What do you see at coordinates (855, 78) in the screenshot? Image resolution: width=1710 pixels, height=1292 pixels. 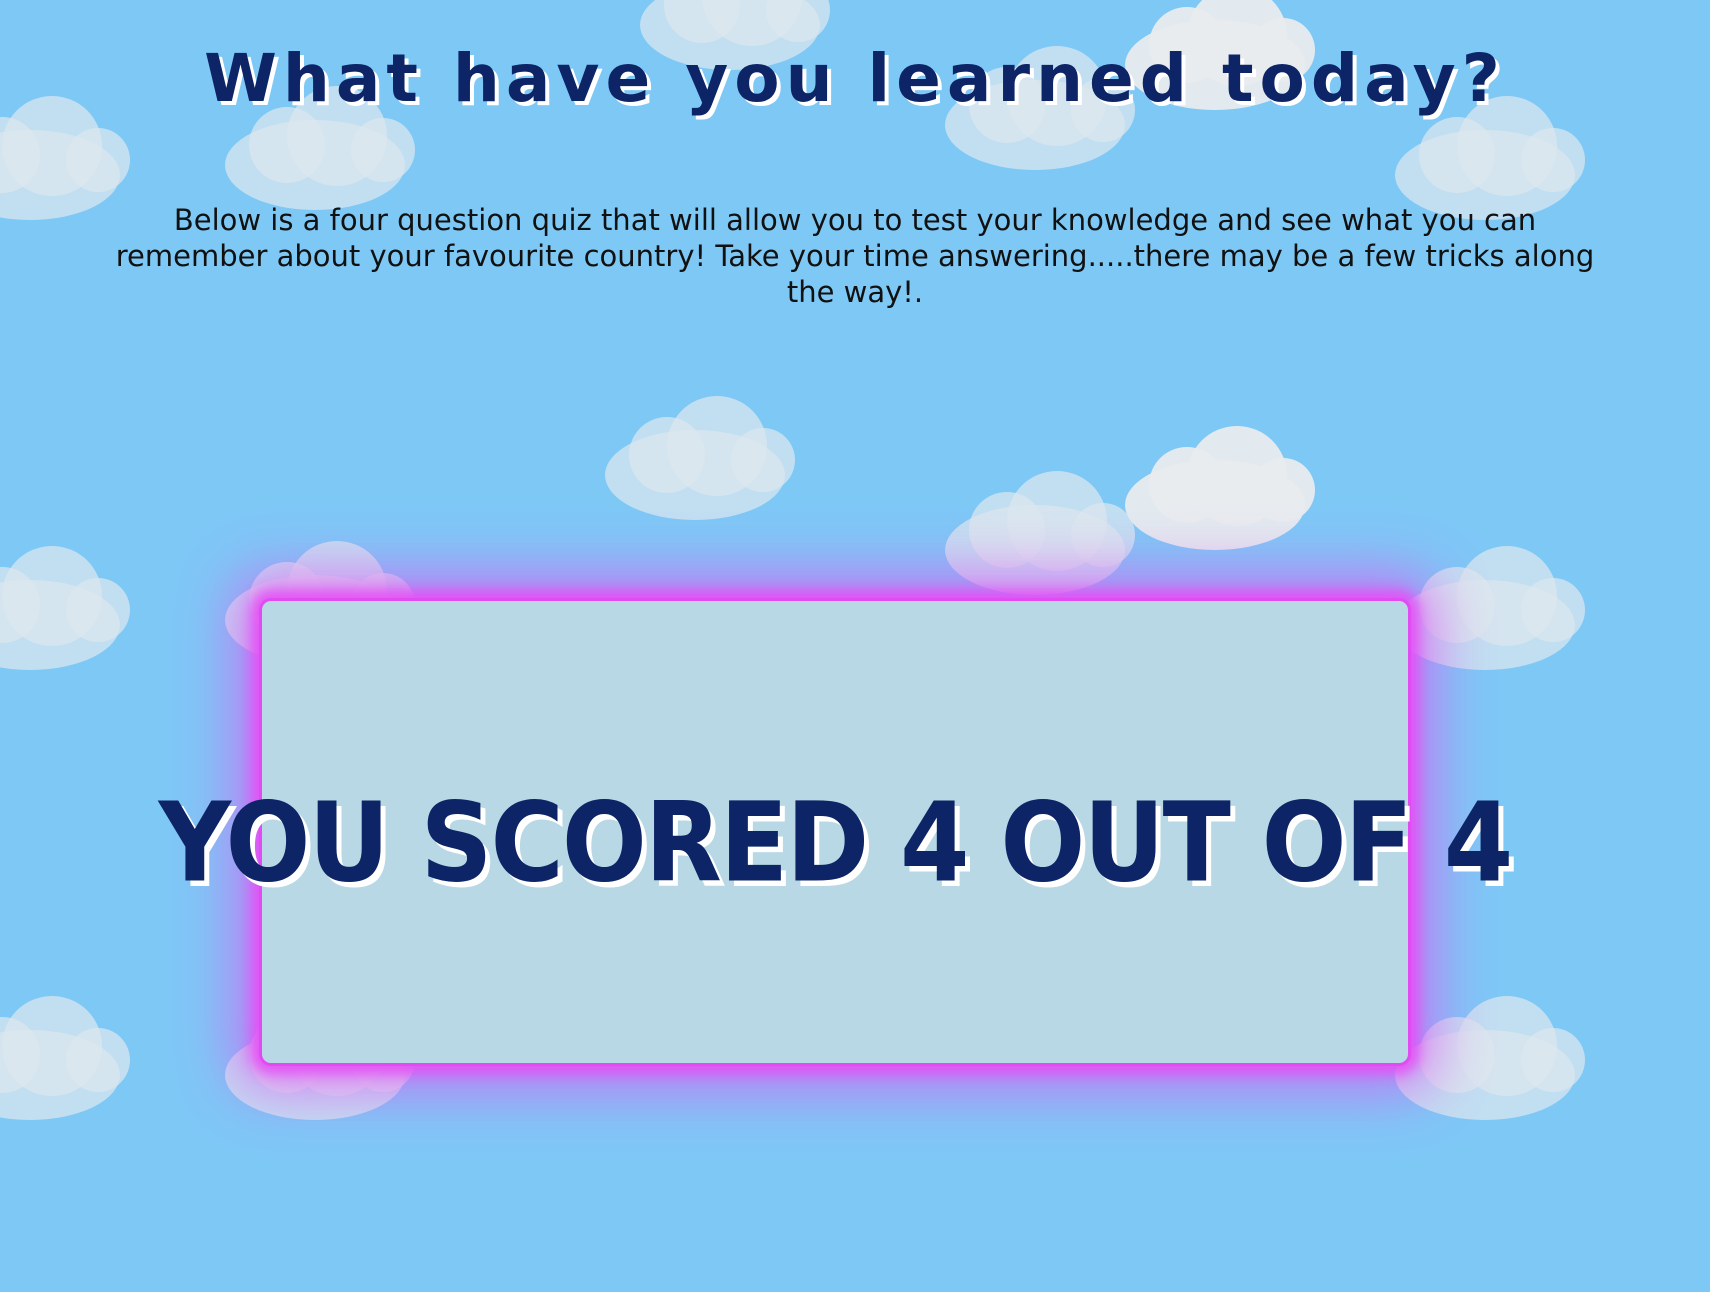 I see `page-title: What have you learned today?` at bounding box center [855, 78].